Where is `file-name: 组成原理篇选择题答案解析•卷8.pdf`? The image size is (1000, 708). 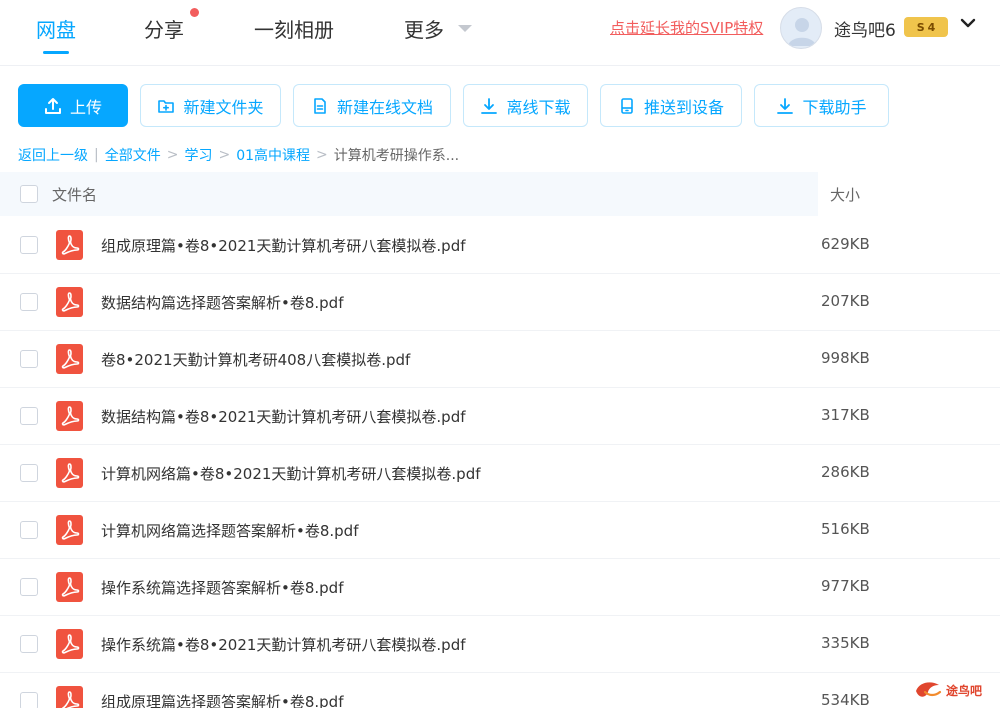 file-name: 组成原理篇选择题答案解析•卷8.pdf is located at coordinates (222, 699).